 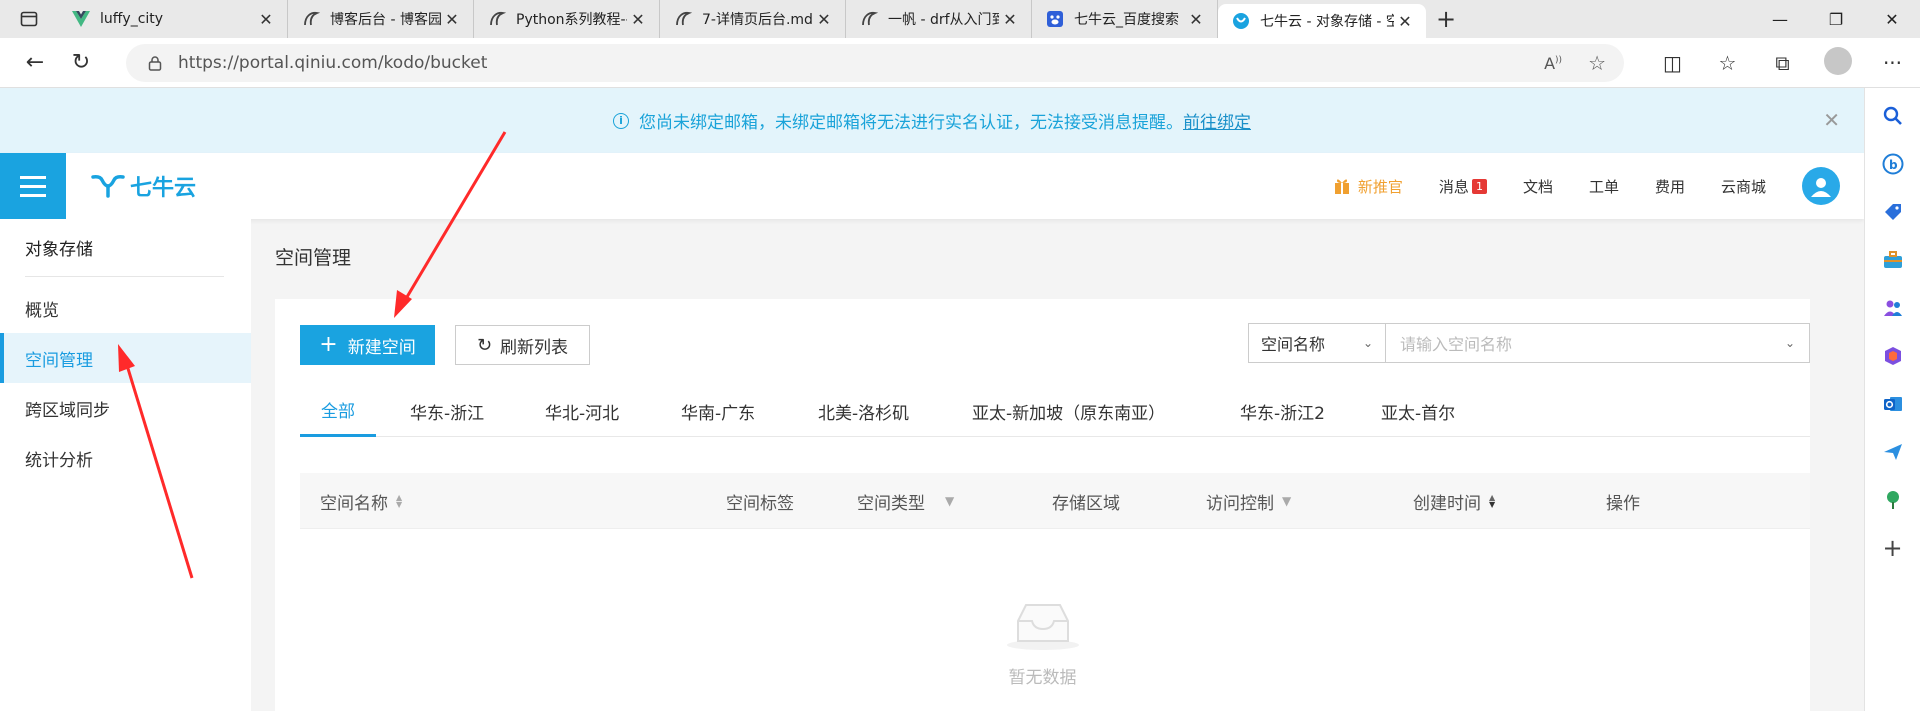 I want to click on browser-tab: 七牛云_百度搜索 ✕, so click(x=1125, y=19).